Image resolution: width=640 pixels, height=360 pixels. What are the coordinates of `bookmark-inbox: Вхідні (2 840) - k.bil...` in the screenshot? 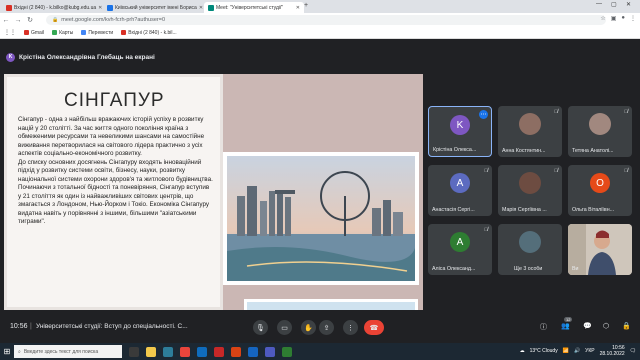 It's located at (149, 33).